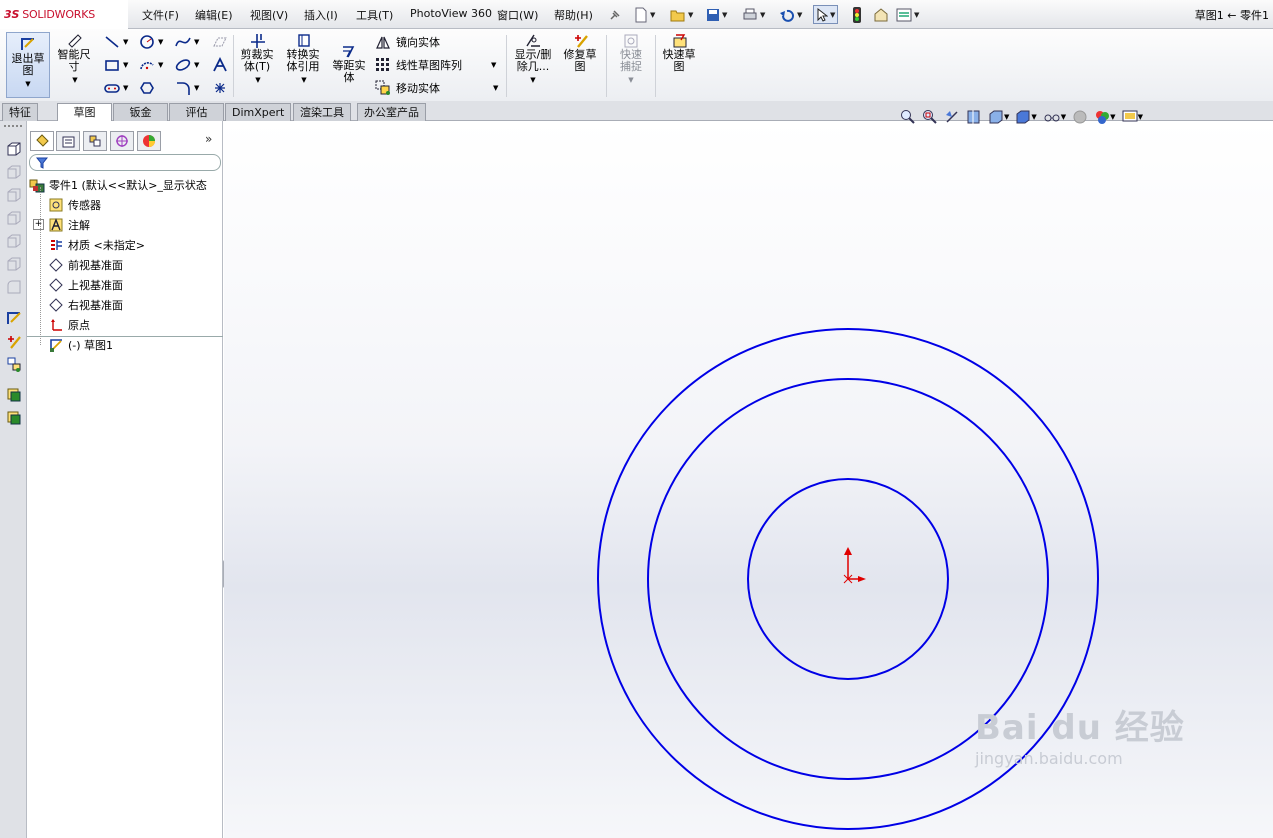  What do you see at coordinates (74, 204) in the screenshot?
I see `tree-item-sensors: 传感器` at bounding box center [74, 204].